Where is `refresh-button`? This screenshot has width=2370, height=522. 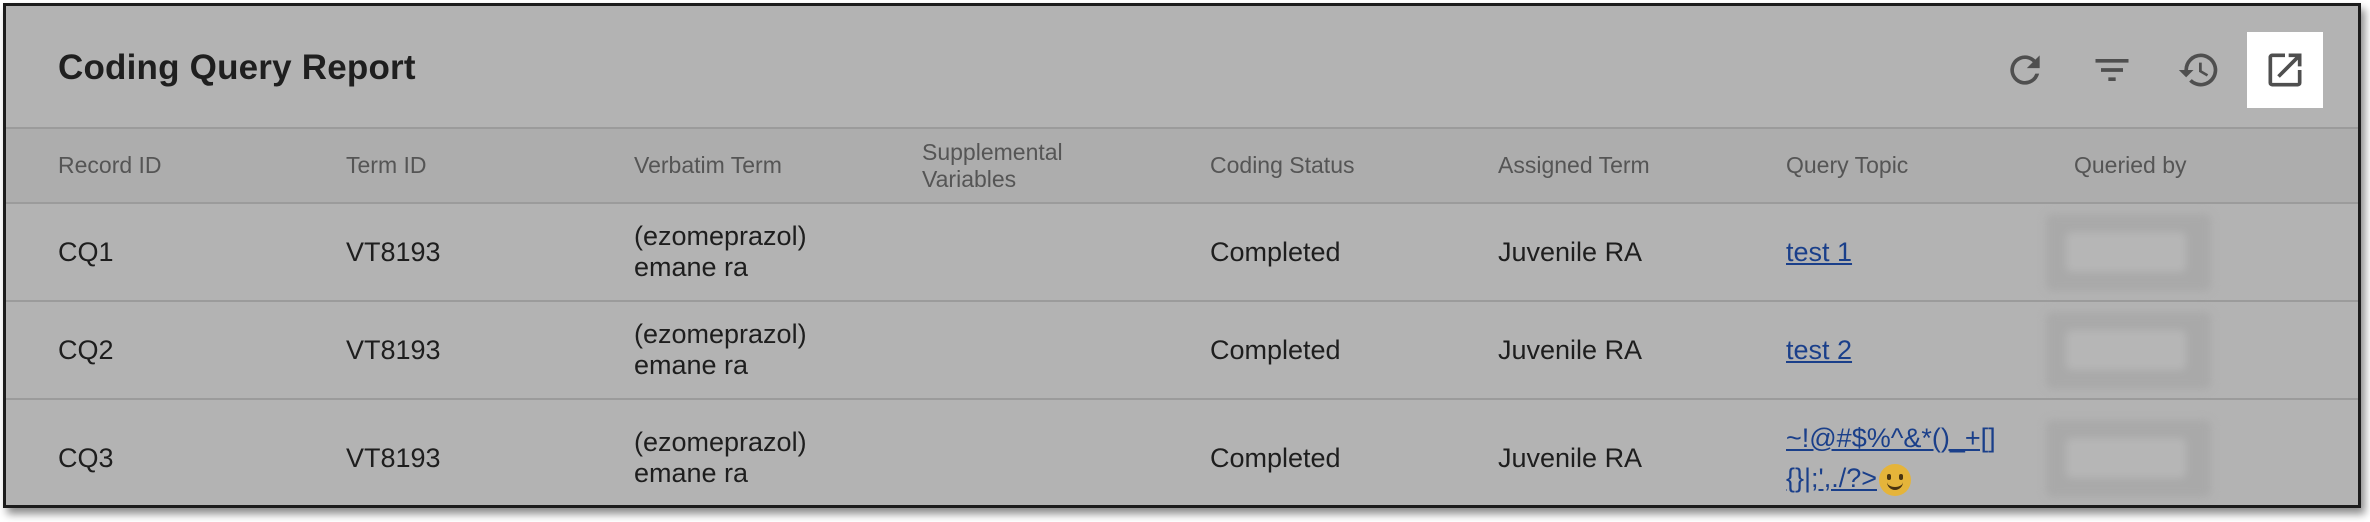 refresh-button is located at coordinates (2025, 70).